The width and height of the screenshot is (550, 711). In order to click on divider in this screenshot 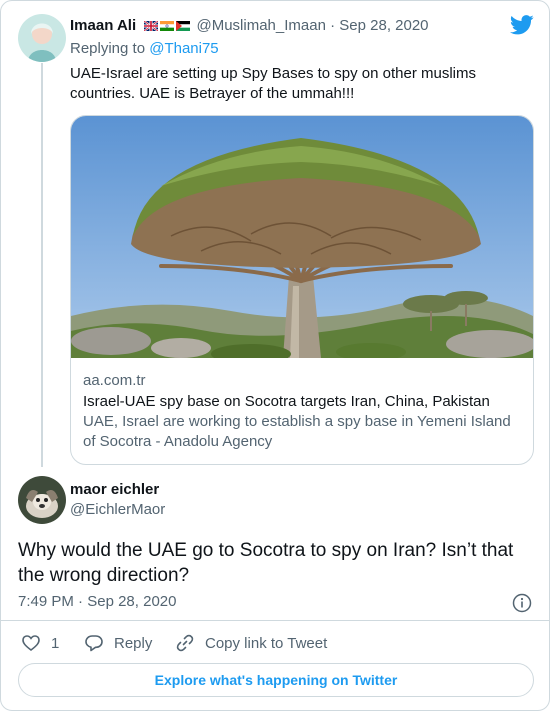, I will do `click(275, 620)`.